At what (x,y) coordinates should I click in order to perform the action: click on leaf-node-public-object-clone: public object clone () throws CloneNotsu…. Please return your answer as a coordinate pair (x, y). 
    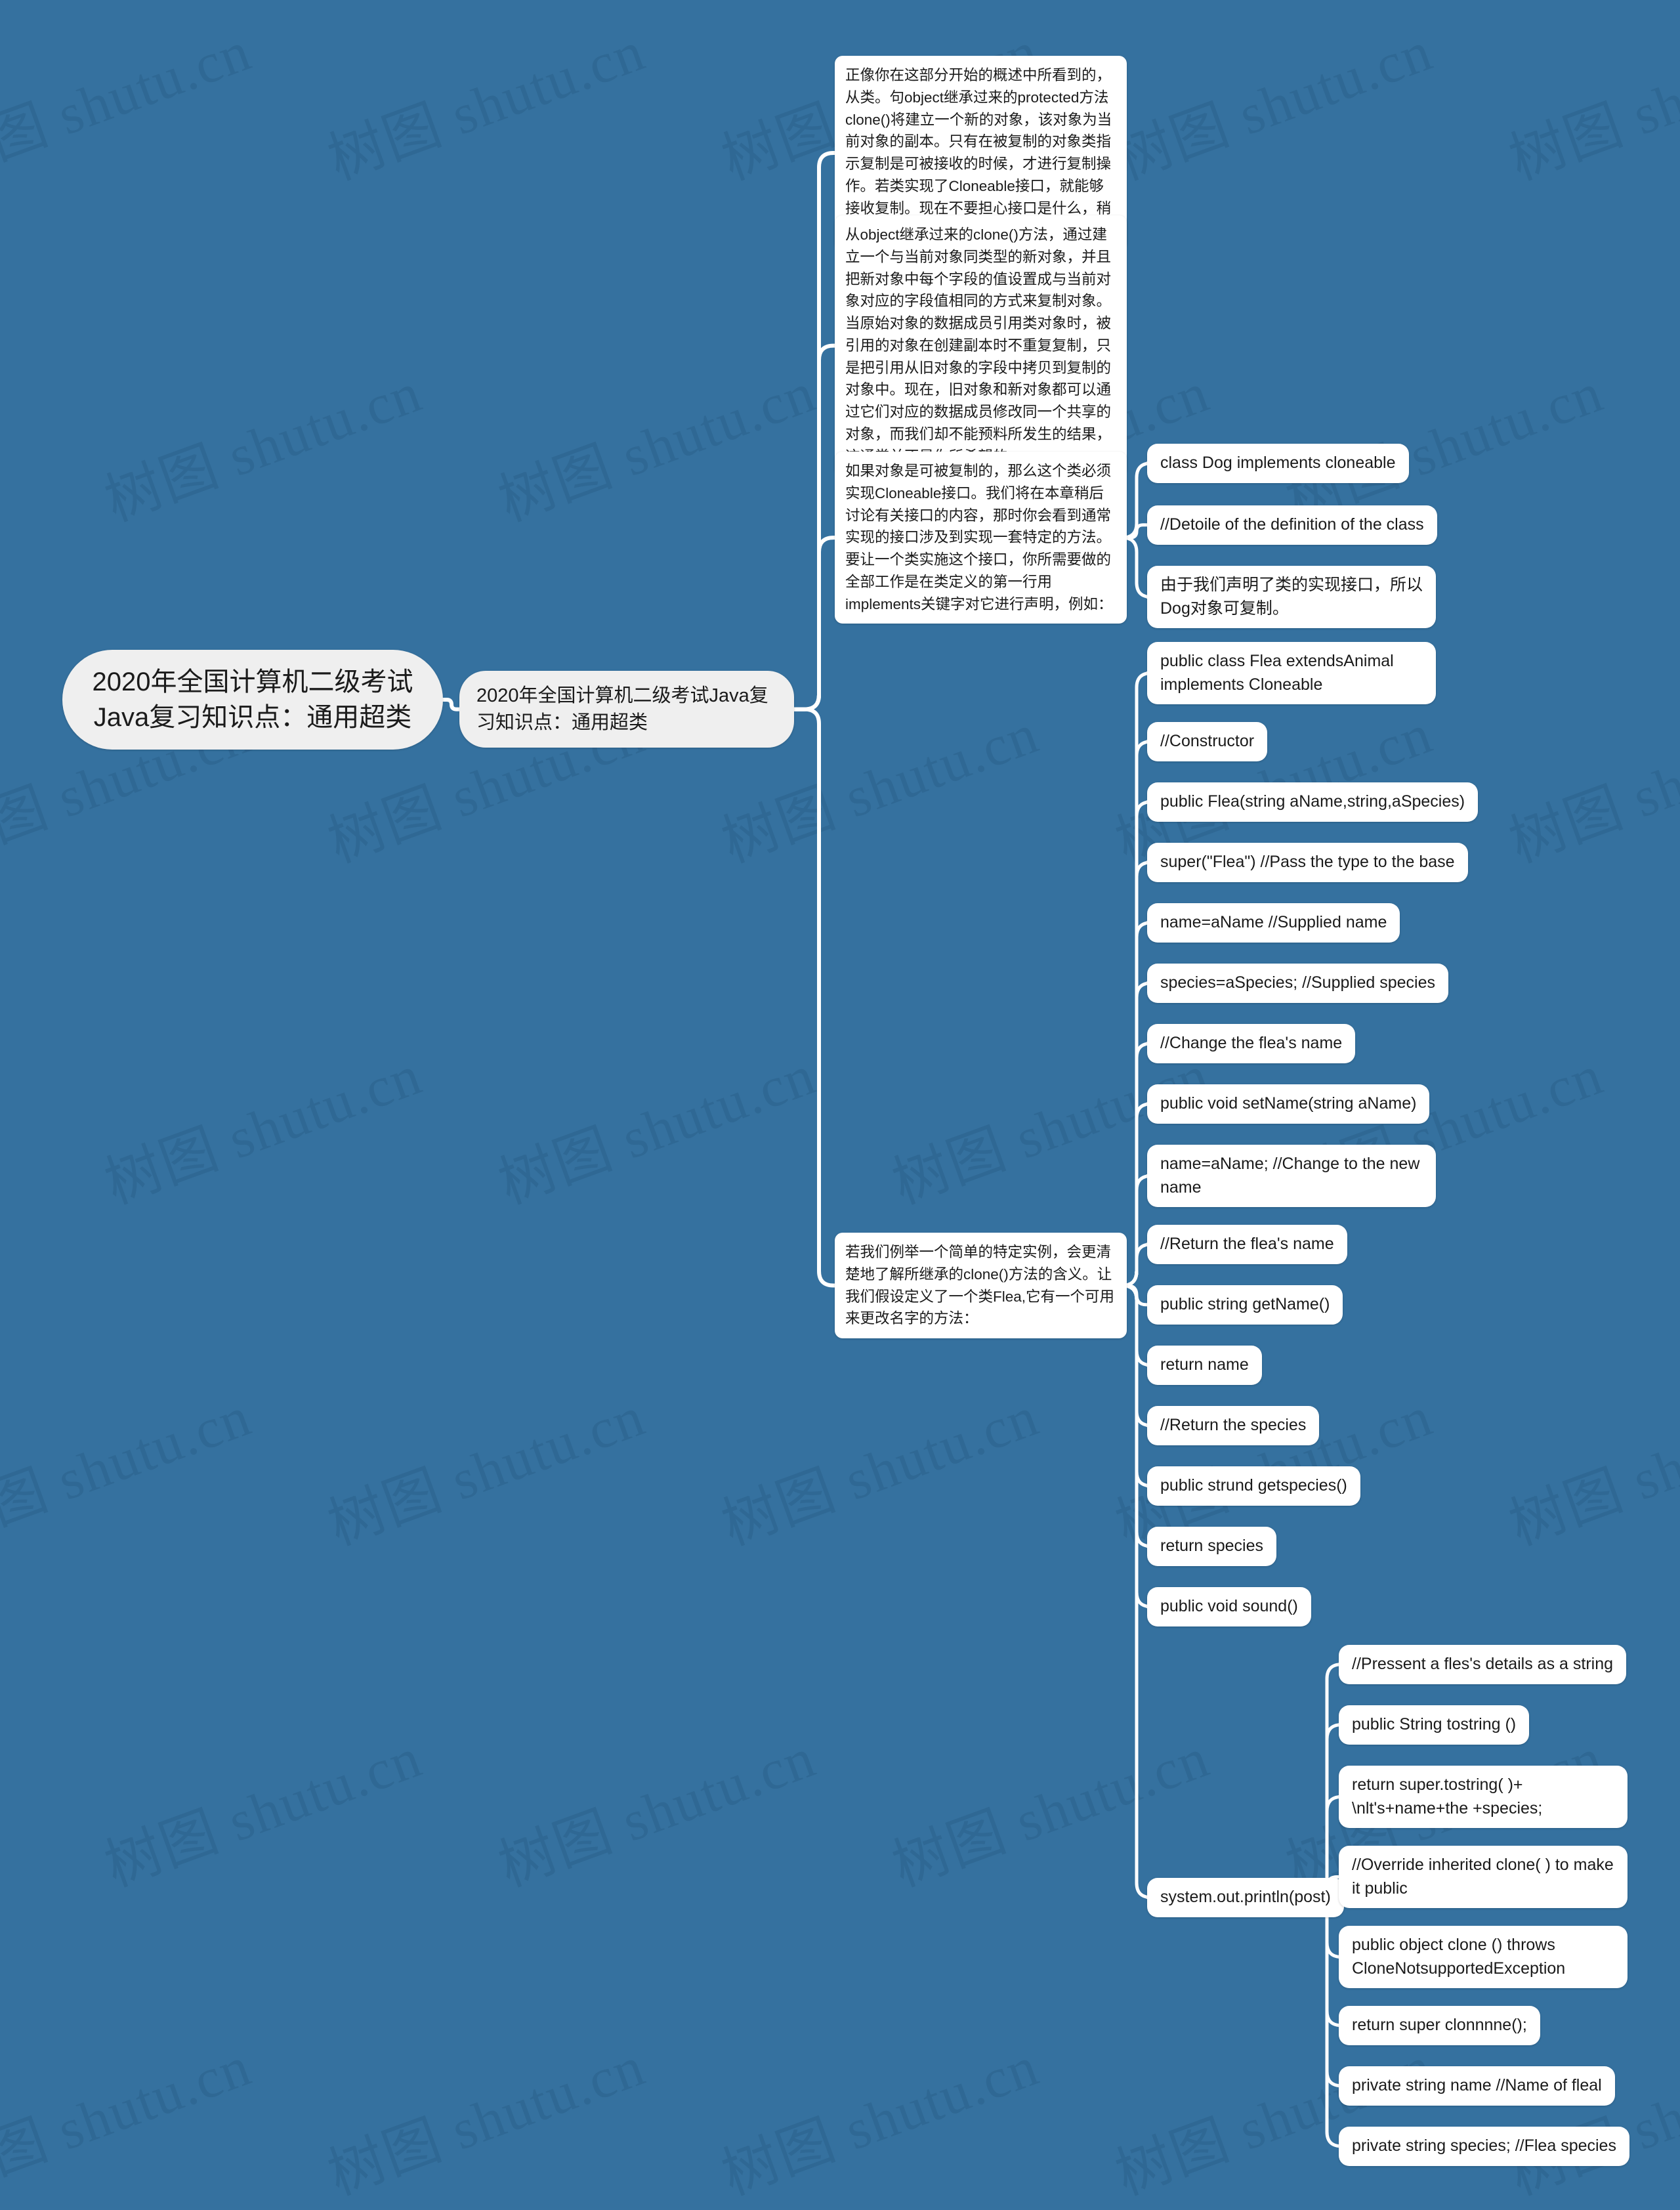
    Looking at the image, I should click on (1483, 1957).